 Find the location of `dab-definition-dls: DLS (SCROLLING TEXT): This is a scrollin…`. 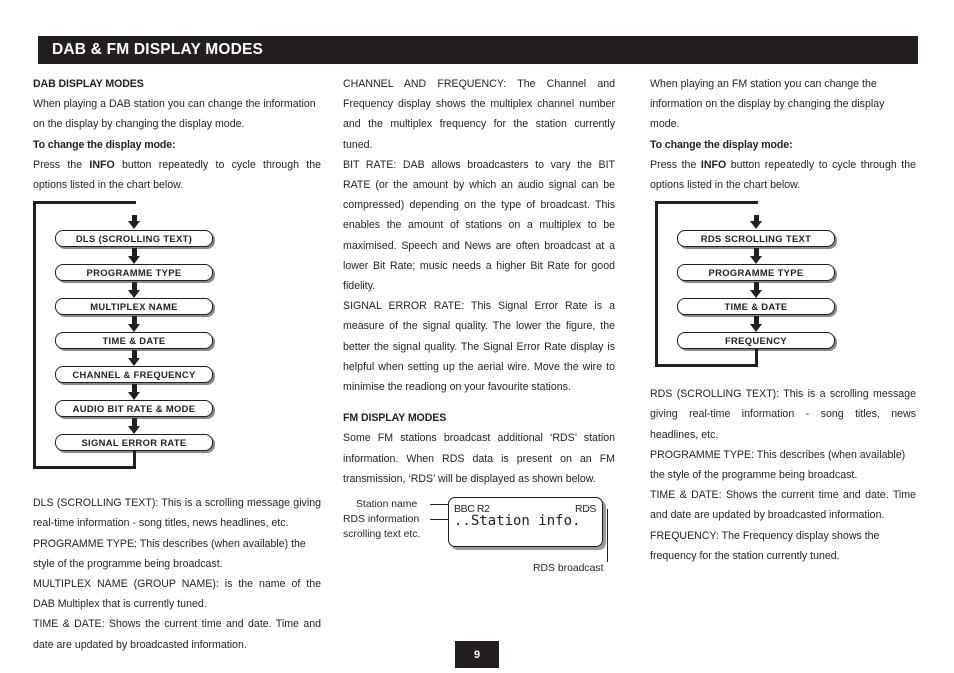

dab-definition-dls: DLS (SCROLLING TEXT): This is a scrollin… is located at coordinates (177, 513).